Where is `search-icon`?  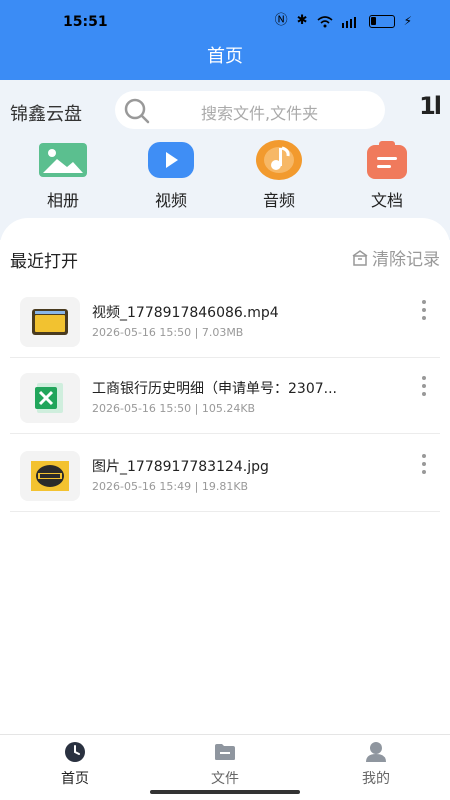 search-icon is located at coordinates (137, 111).